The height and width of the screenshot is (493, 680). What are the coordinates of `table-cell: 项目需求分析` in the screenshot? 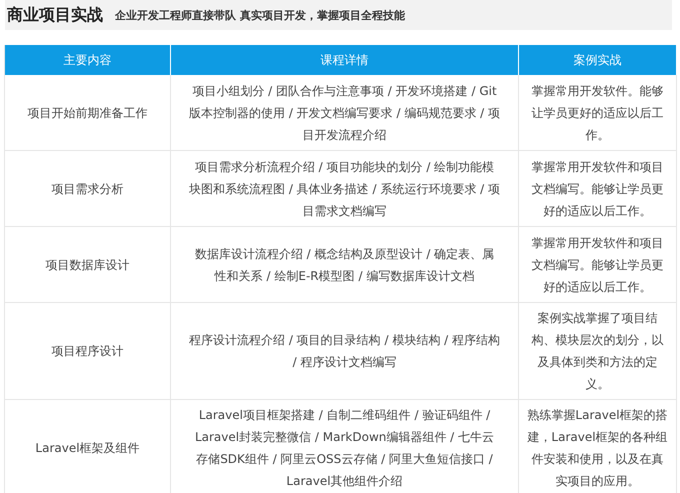 It's located at (88, 189).